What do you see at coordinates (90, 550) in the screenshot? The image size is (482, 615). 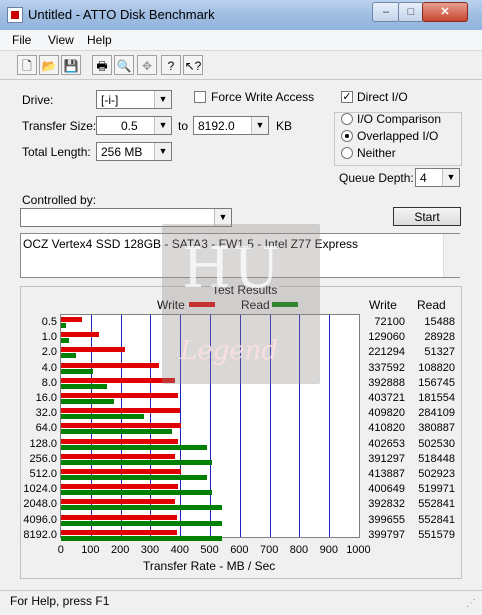 I see `x-tick-label: 100` at bounding box center [90, 550].